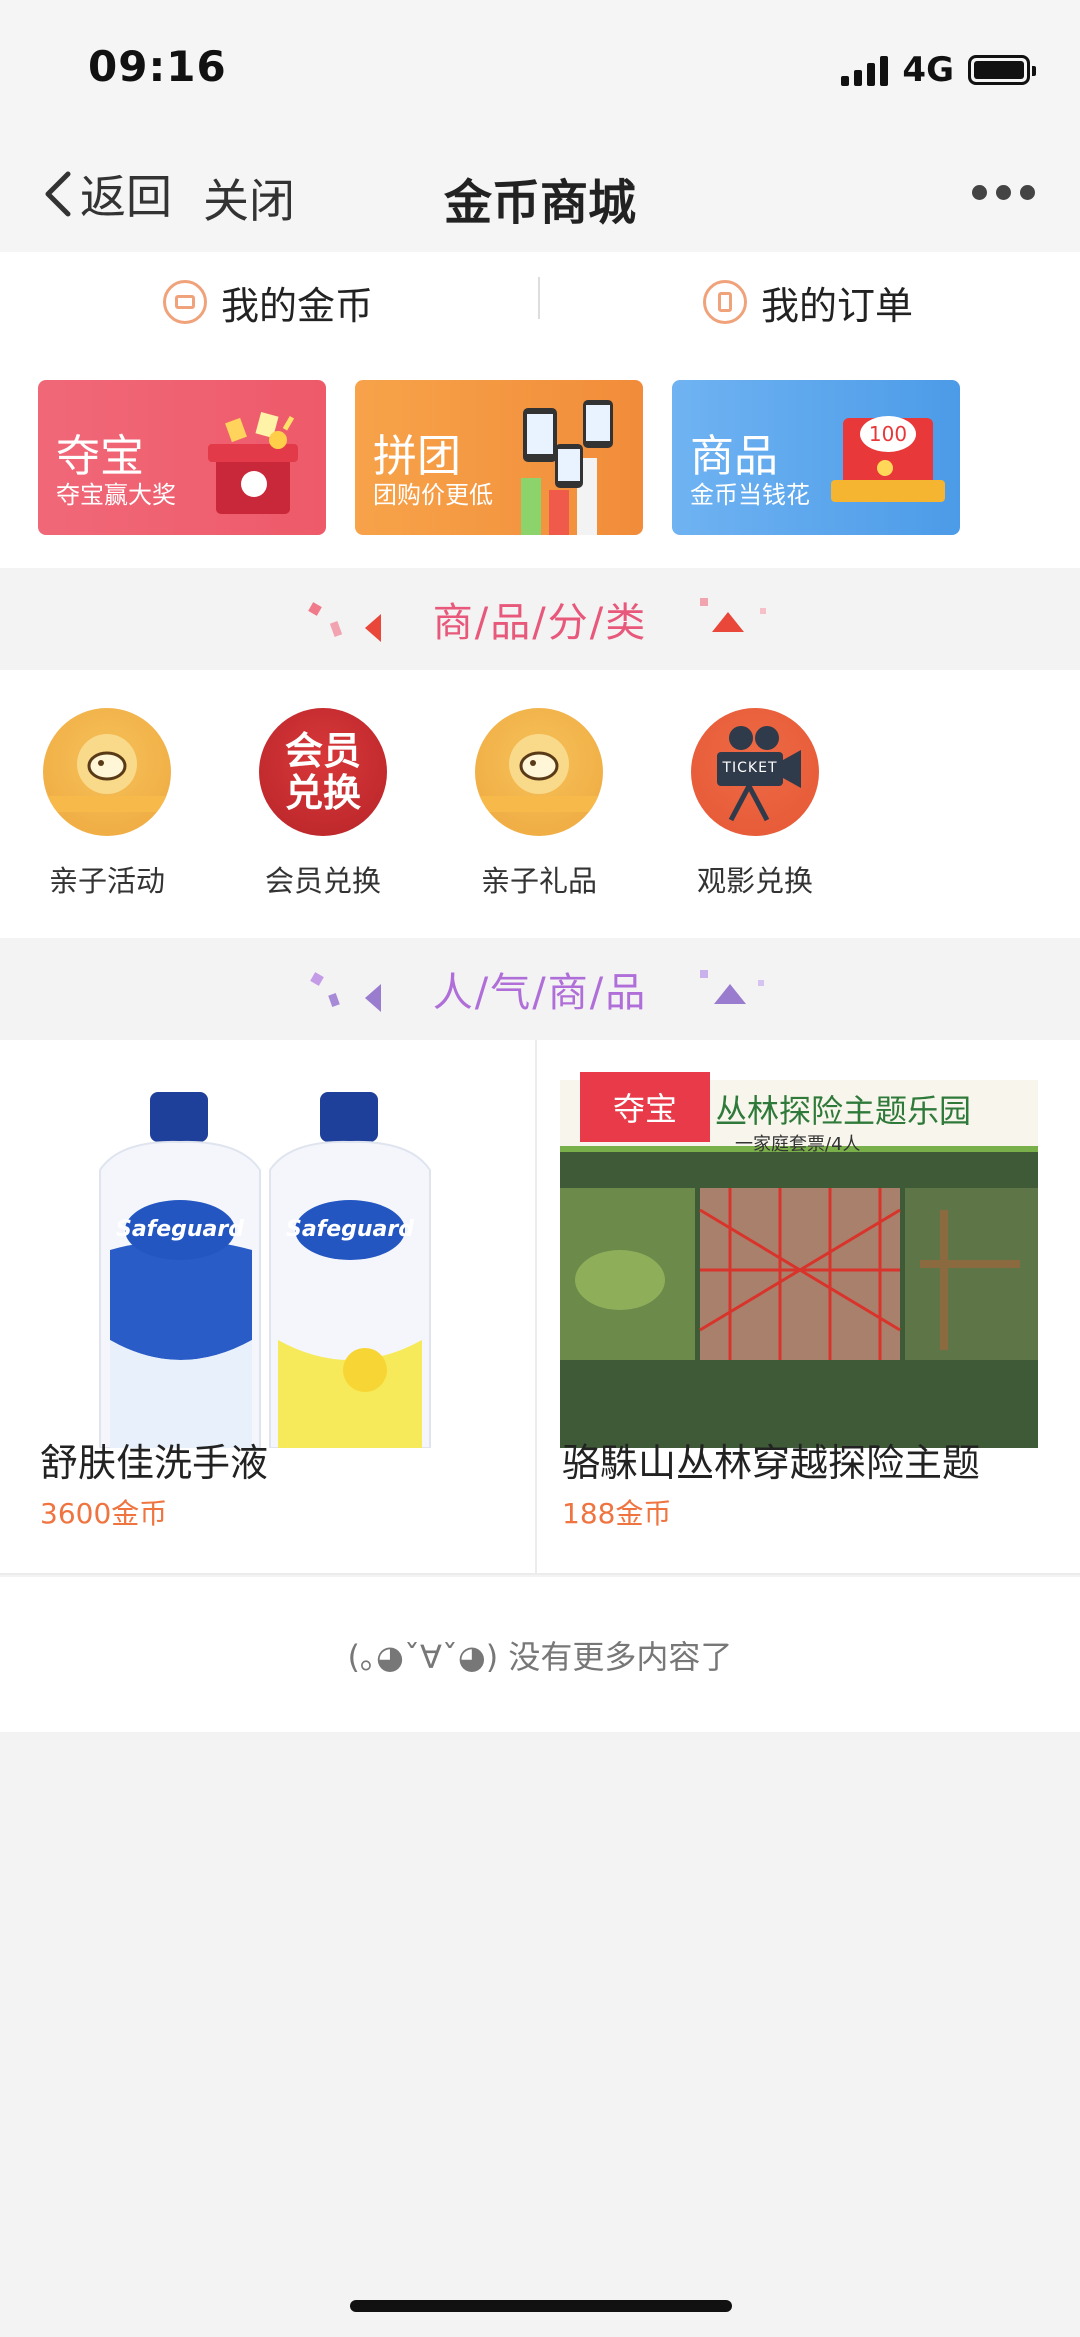 This screenshot has width=1080, height=2337. What do you see at coordinates (567, 467) in the screenshot?
I see `phones-icon` at bounding box center [567, 467].